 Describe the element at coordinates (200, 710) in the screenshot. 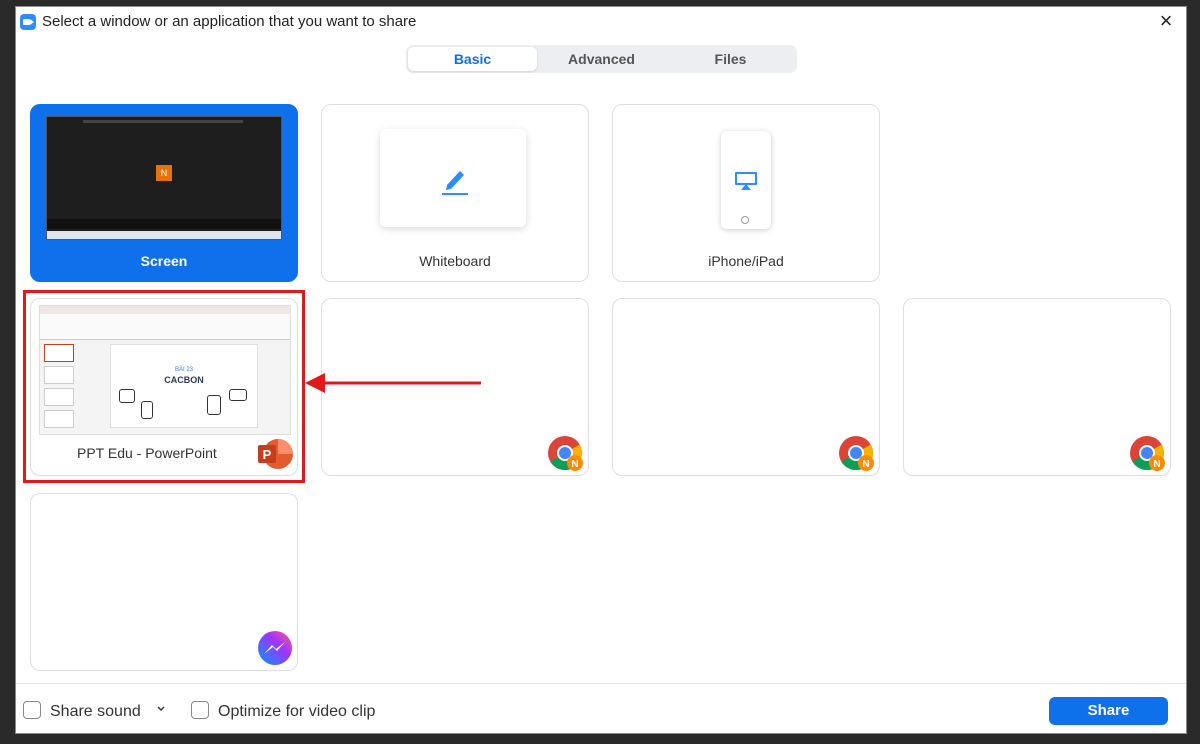

I see `optimize-video-checkbox` at that location.